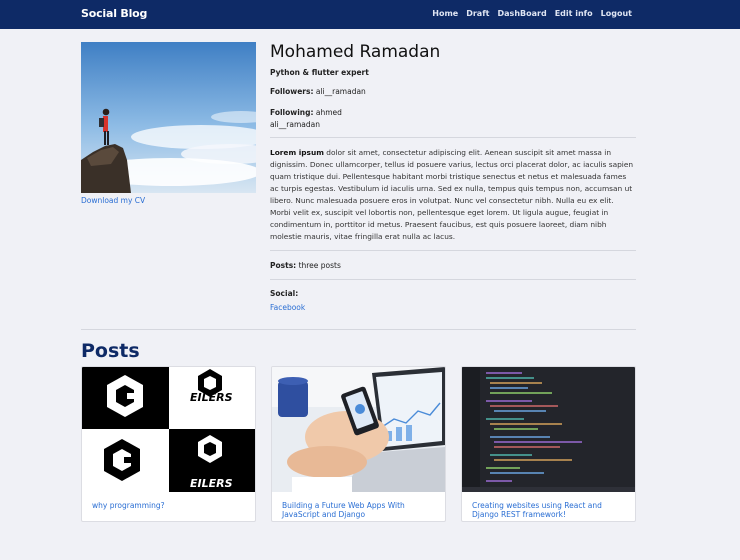 The height and width of the screenshot is (560, 740). What do you see at coordinates (319, 265) in the screenshot?
I see `posts-count-value: three posts` at bounding box center [319, 265].